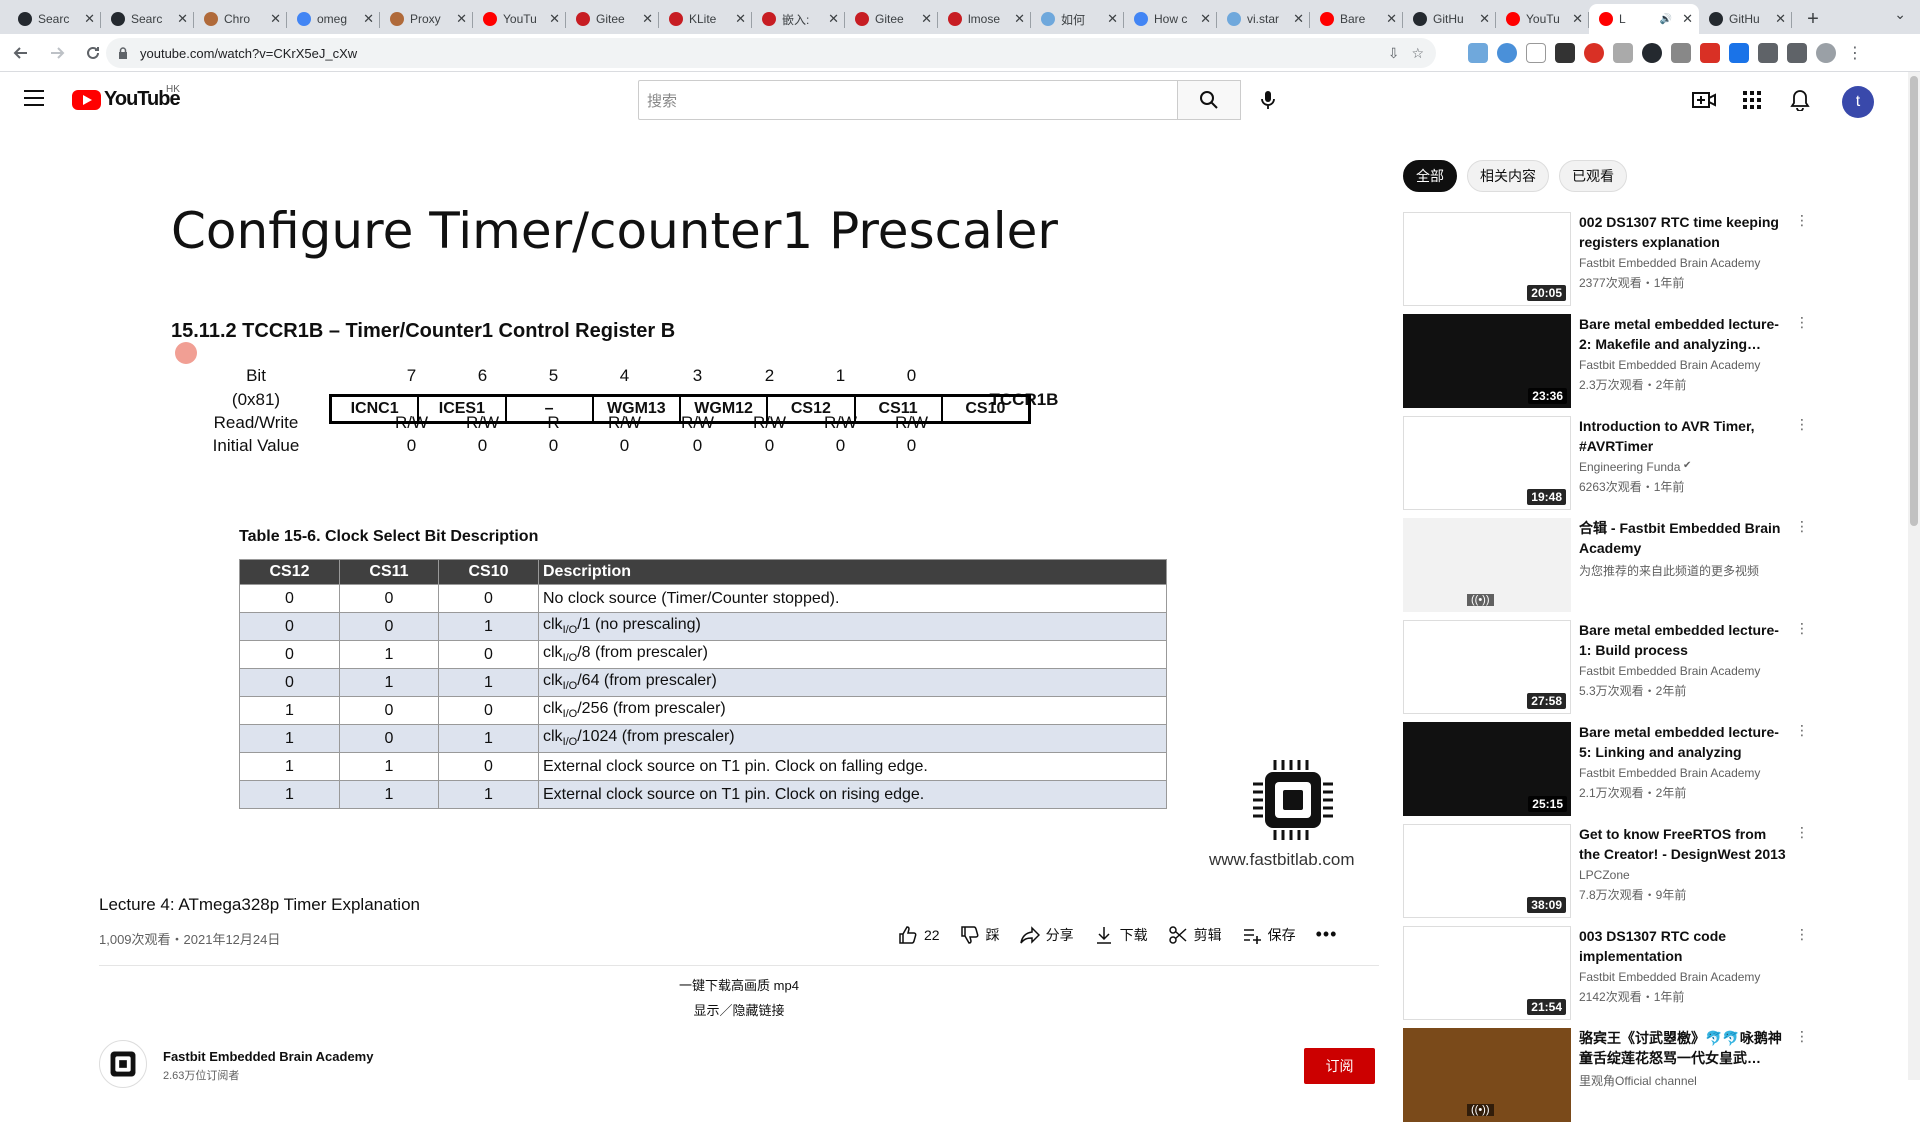  I want to click on create-video-button, so click(1704, 100).